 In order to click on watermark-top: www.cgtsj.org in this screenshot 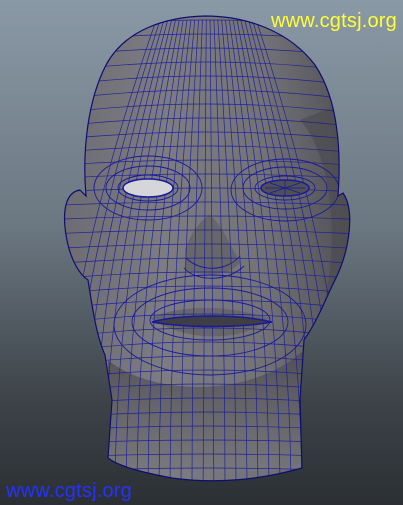, I will do `click(334, 21)`.